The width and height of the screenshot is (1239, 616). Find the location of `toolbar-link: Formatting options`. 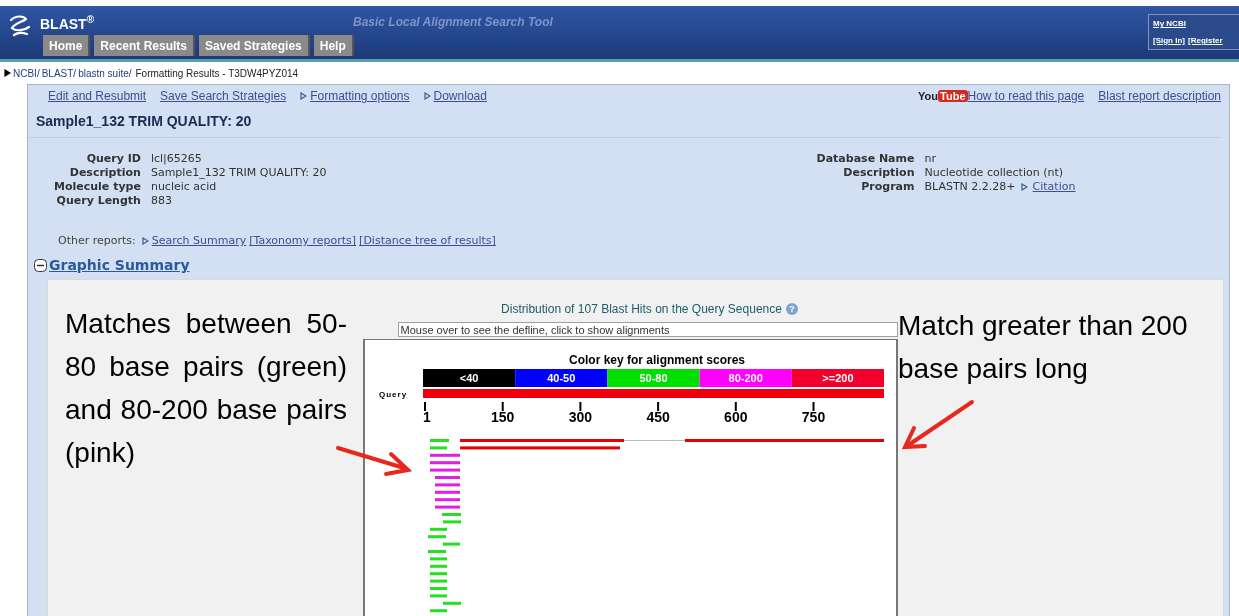

toolbar-link: Formatting options is located at coordinates (360, 96).